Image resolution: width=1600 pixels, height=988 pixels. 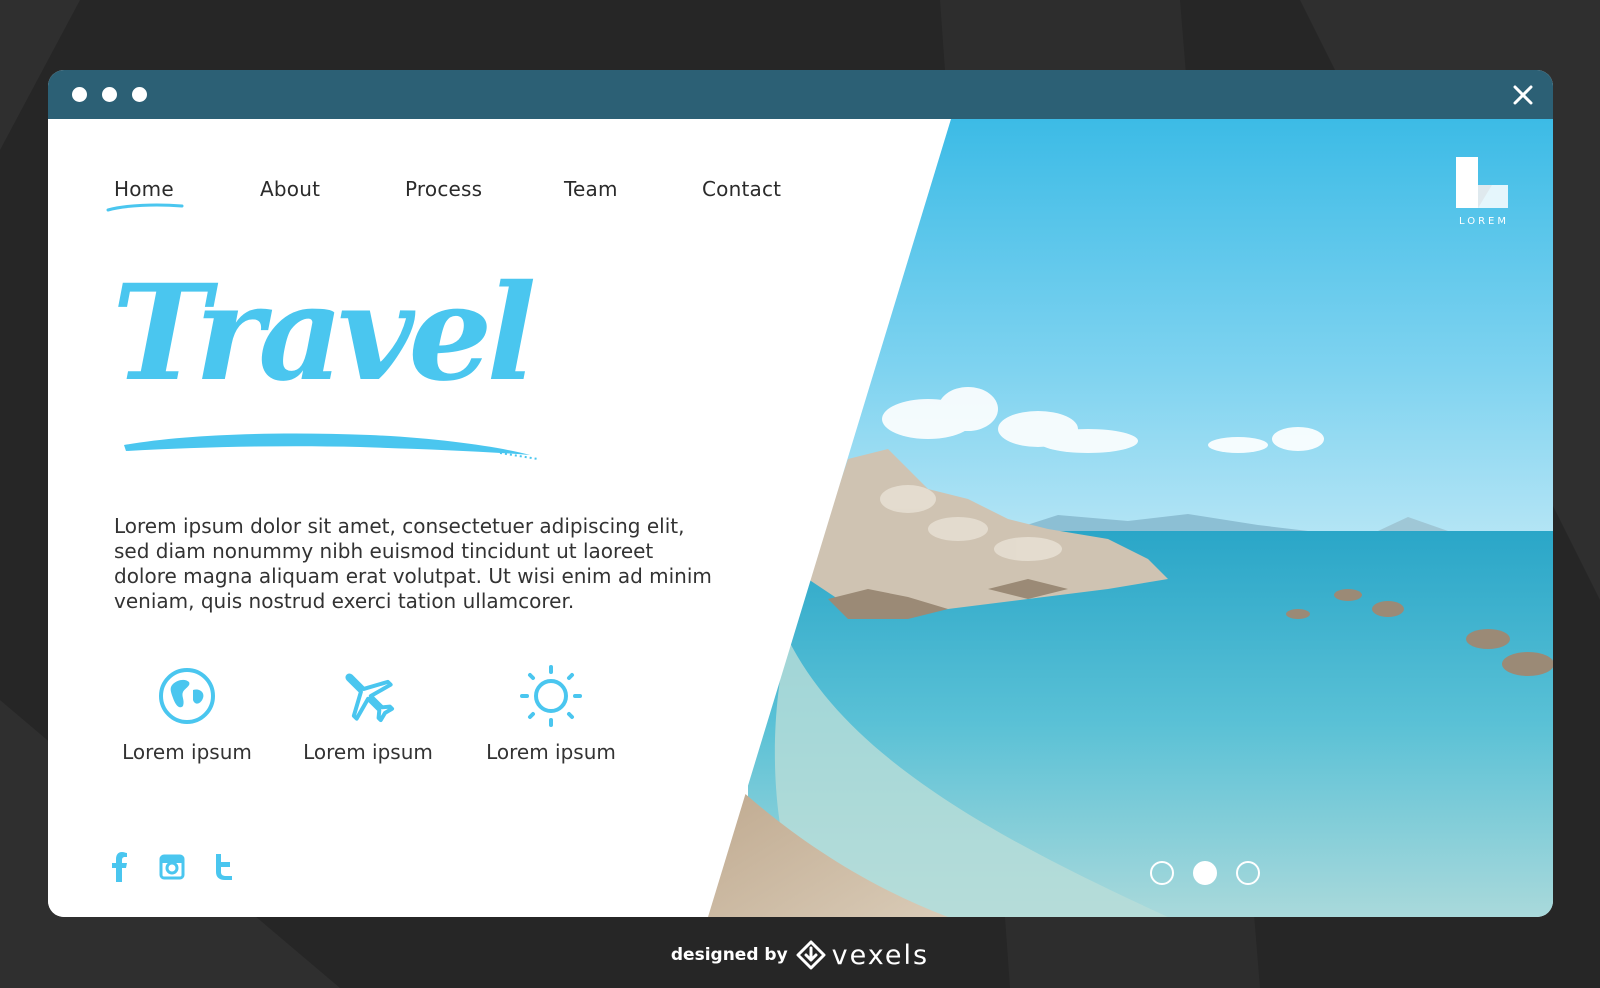 What do you see at coordinates (729, 955) in the screenshot?
I see `credit-prefix: designed by` at bounding box center [729, 955].